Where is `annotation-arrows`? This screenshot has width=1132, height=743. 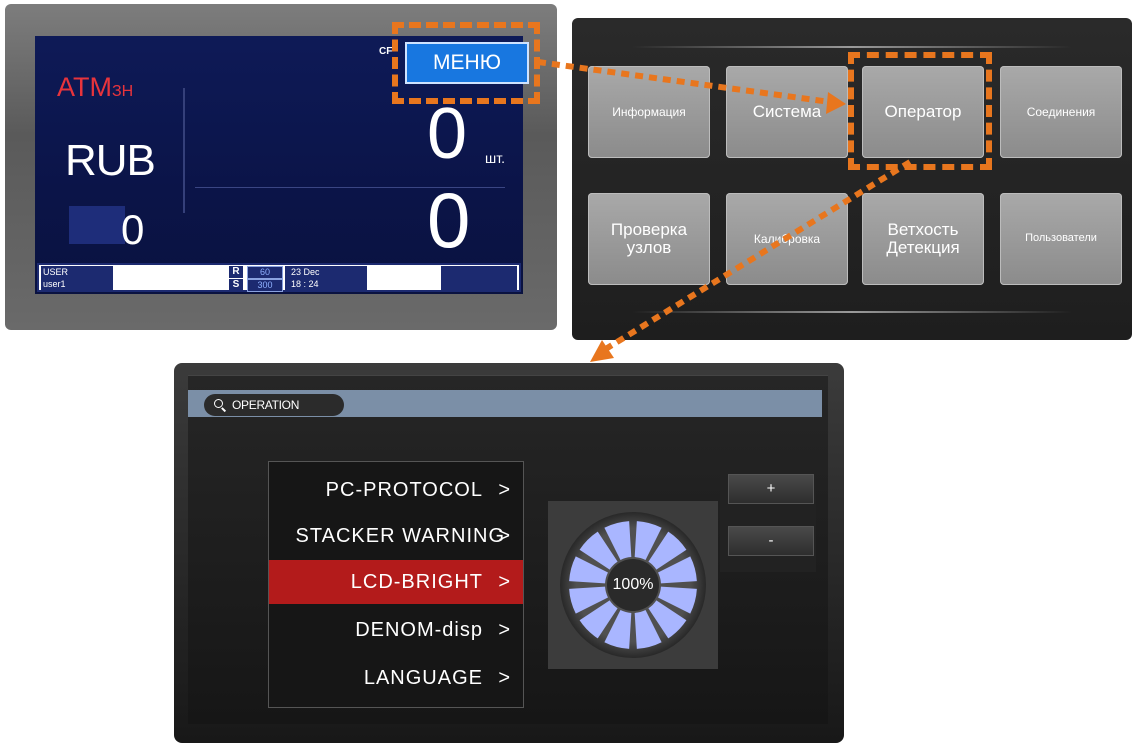
annotation-arrows is located at coordinates (724, 210).